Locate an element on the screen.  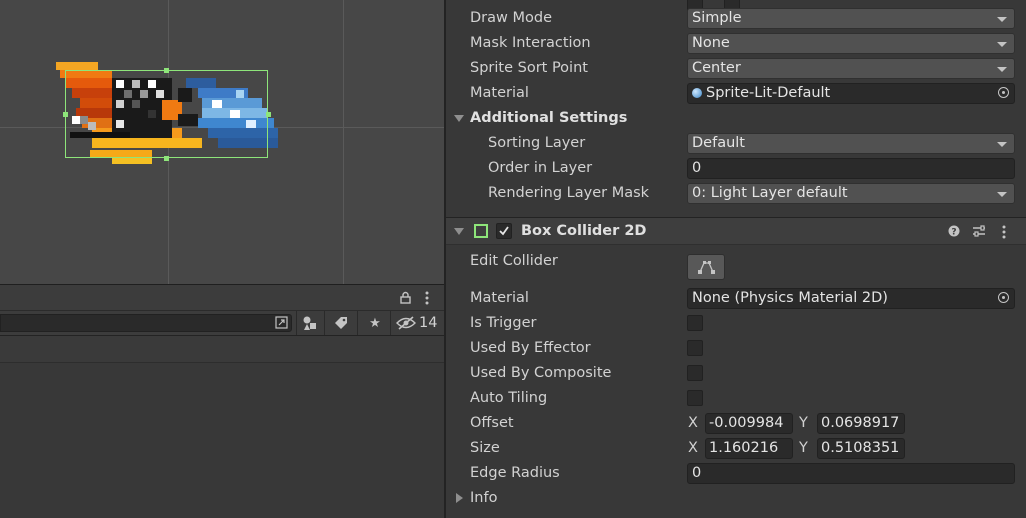
box-collider-header: Box Collider 2D ? is located at coordinates (736, 231).